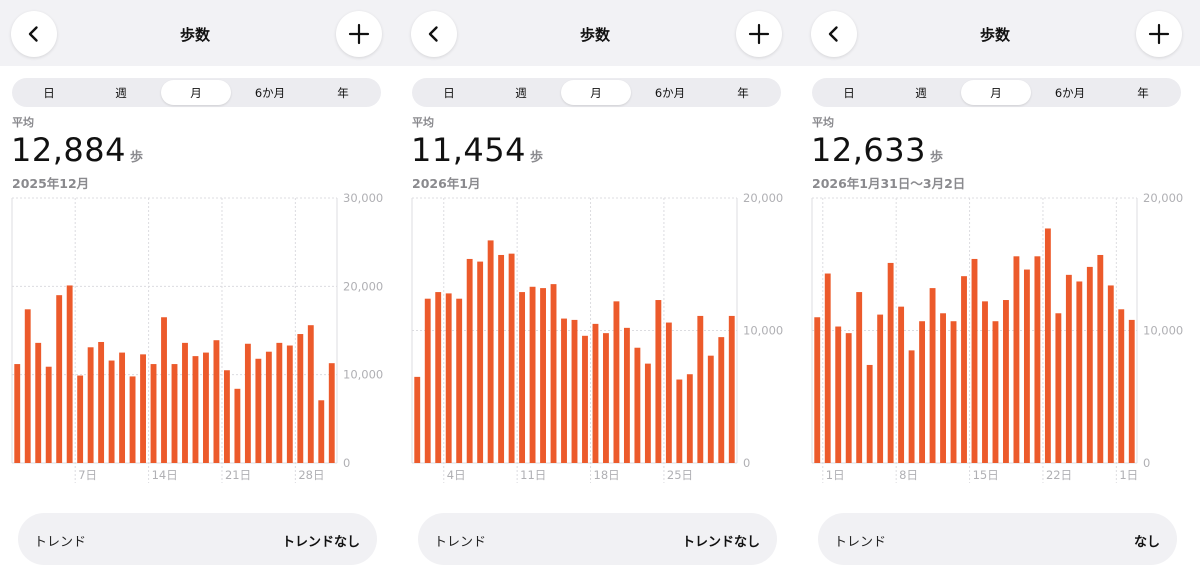 The image size is (1200, 575). What do you see at coordinates (363, 375) in the screenshot?
I see `y-tick-label: 10,000` at bounding box center [363, 375].